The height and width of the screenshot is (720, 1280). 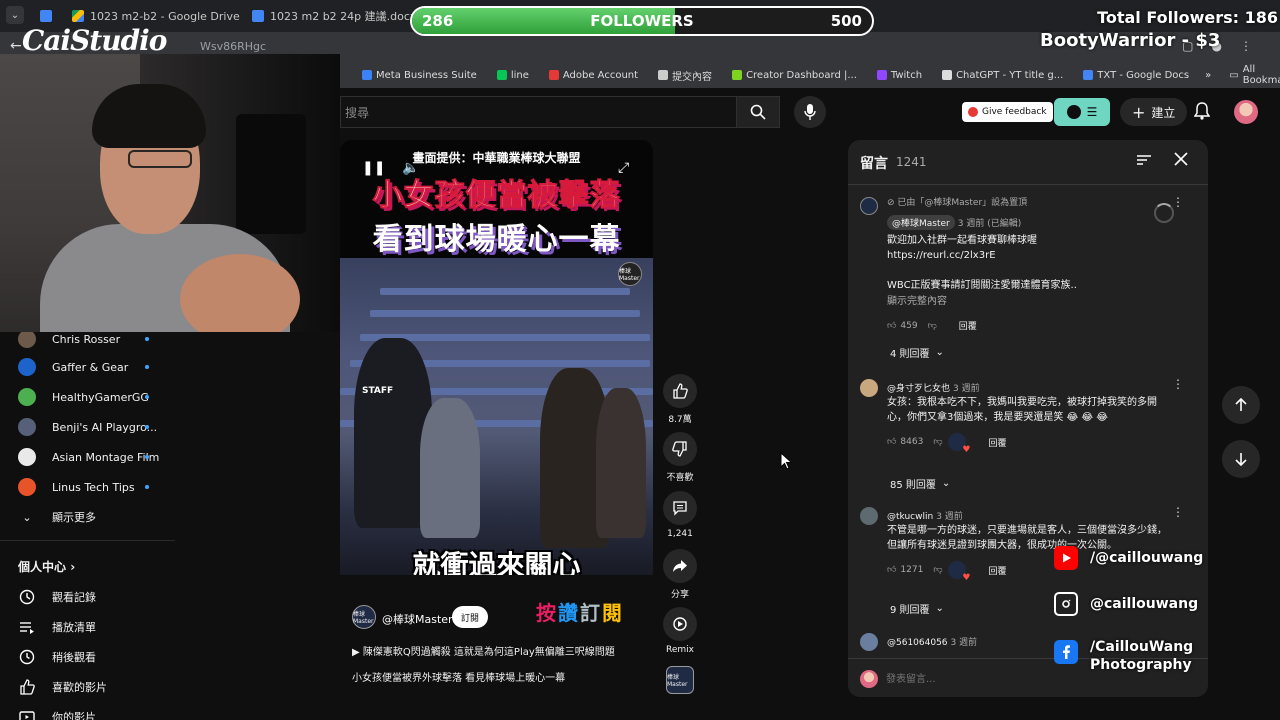 What do you see at coordinates (470, 617) in the screenshot?
I see `subscribe-button: 訂閱` at bounding box center [470, 617].